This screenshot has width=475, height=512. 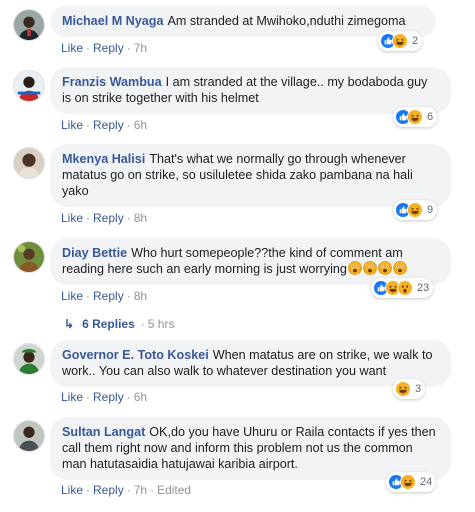 What do you see at coordinates (430, 210) in the screenshot?
I see `reaction-count: 9` at bounding box center [430, 210].